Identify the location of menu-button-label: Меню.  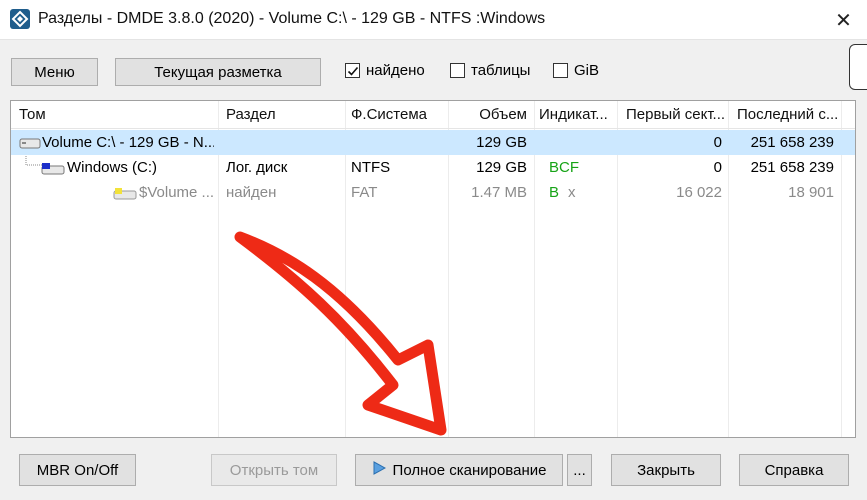
(54, 72).